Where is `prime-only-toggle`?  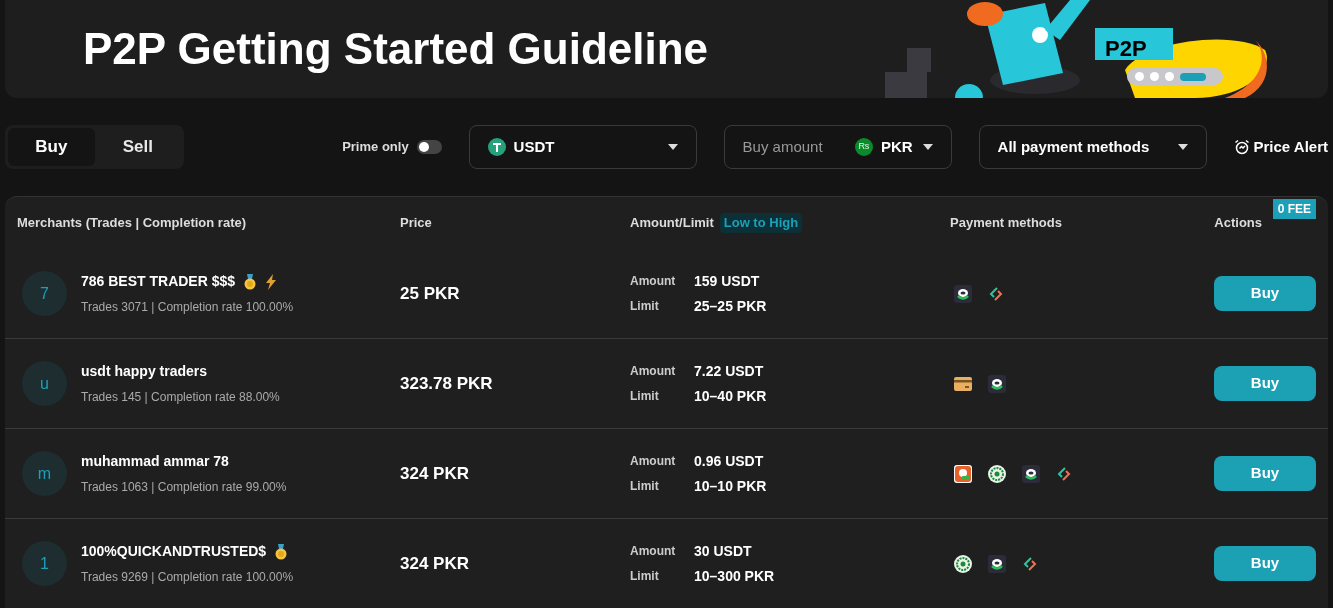 prime-only-toggle is located at coordinates (429, 147).